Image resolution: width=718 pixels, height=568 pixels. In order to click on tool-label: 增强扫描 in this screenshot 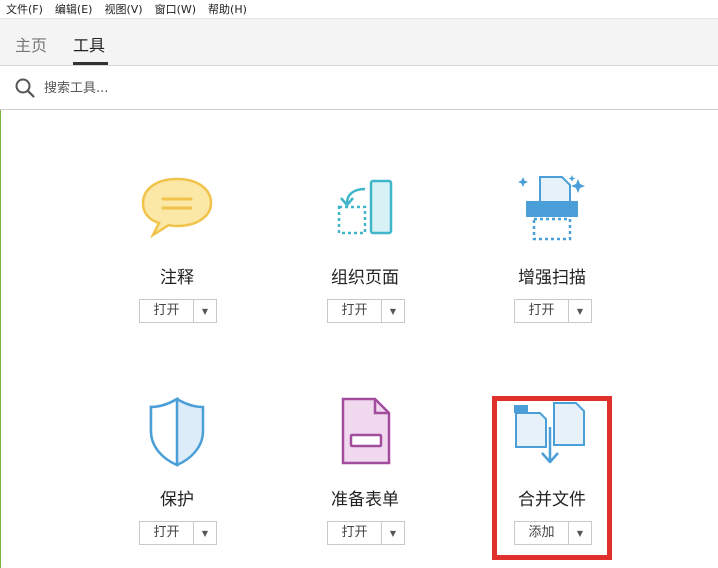, I will do `click(552, 278)`.